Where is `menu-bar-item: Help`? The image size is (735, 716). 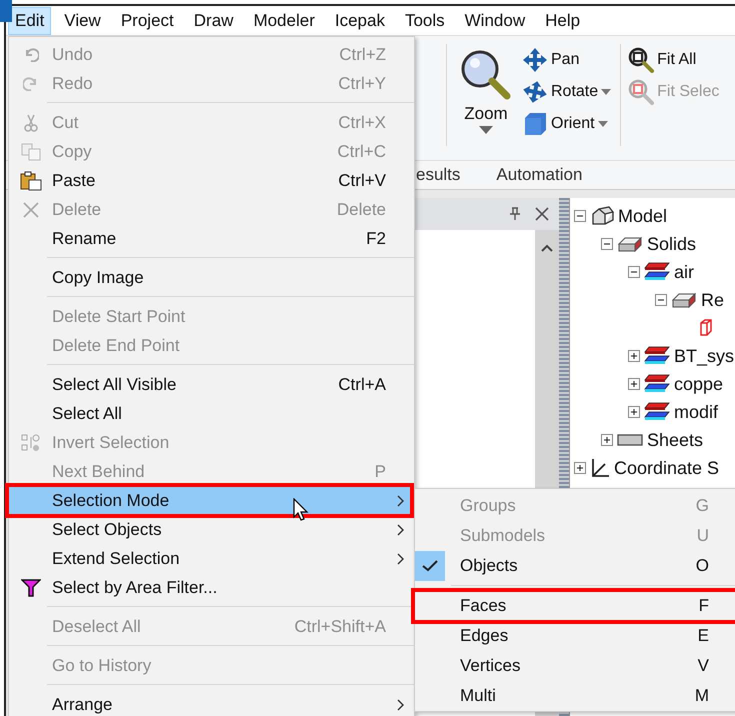
menu-bar-item: Help is located at coordinates (563, 20).